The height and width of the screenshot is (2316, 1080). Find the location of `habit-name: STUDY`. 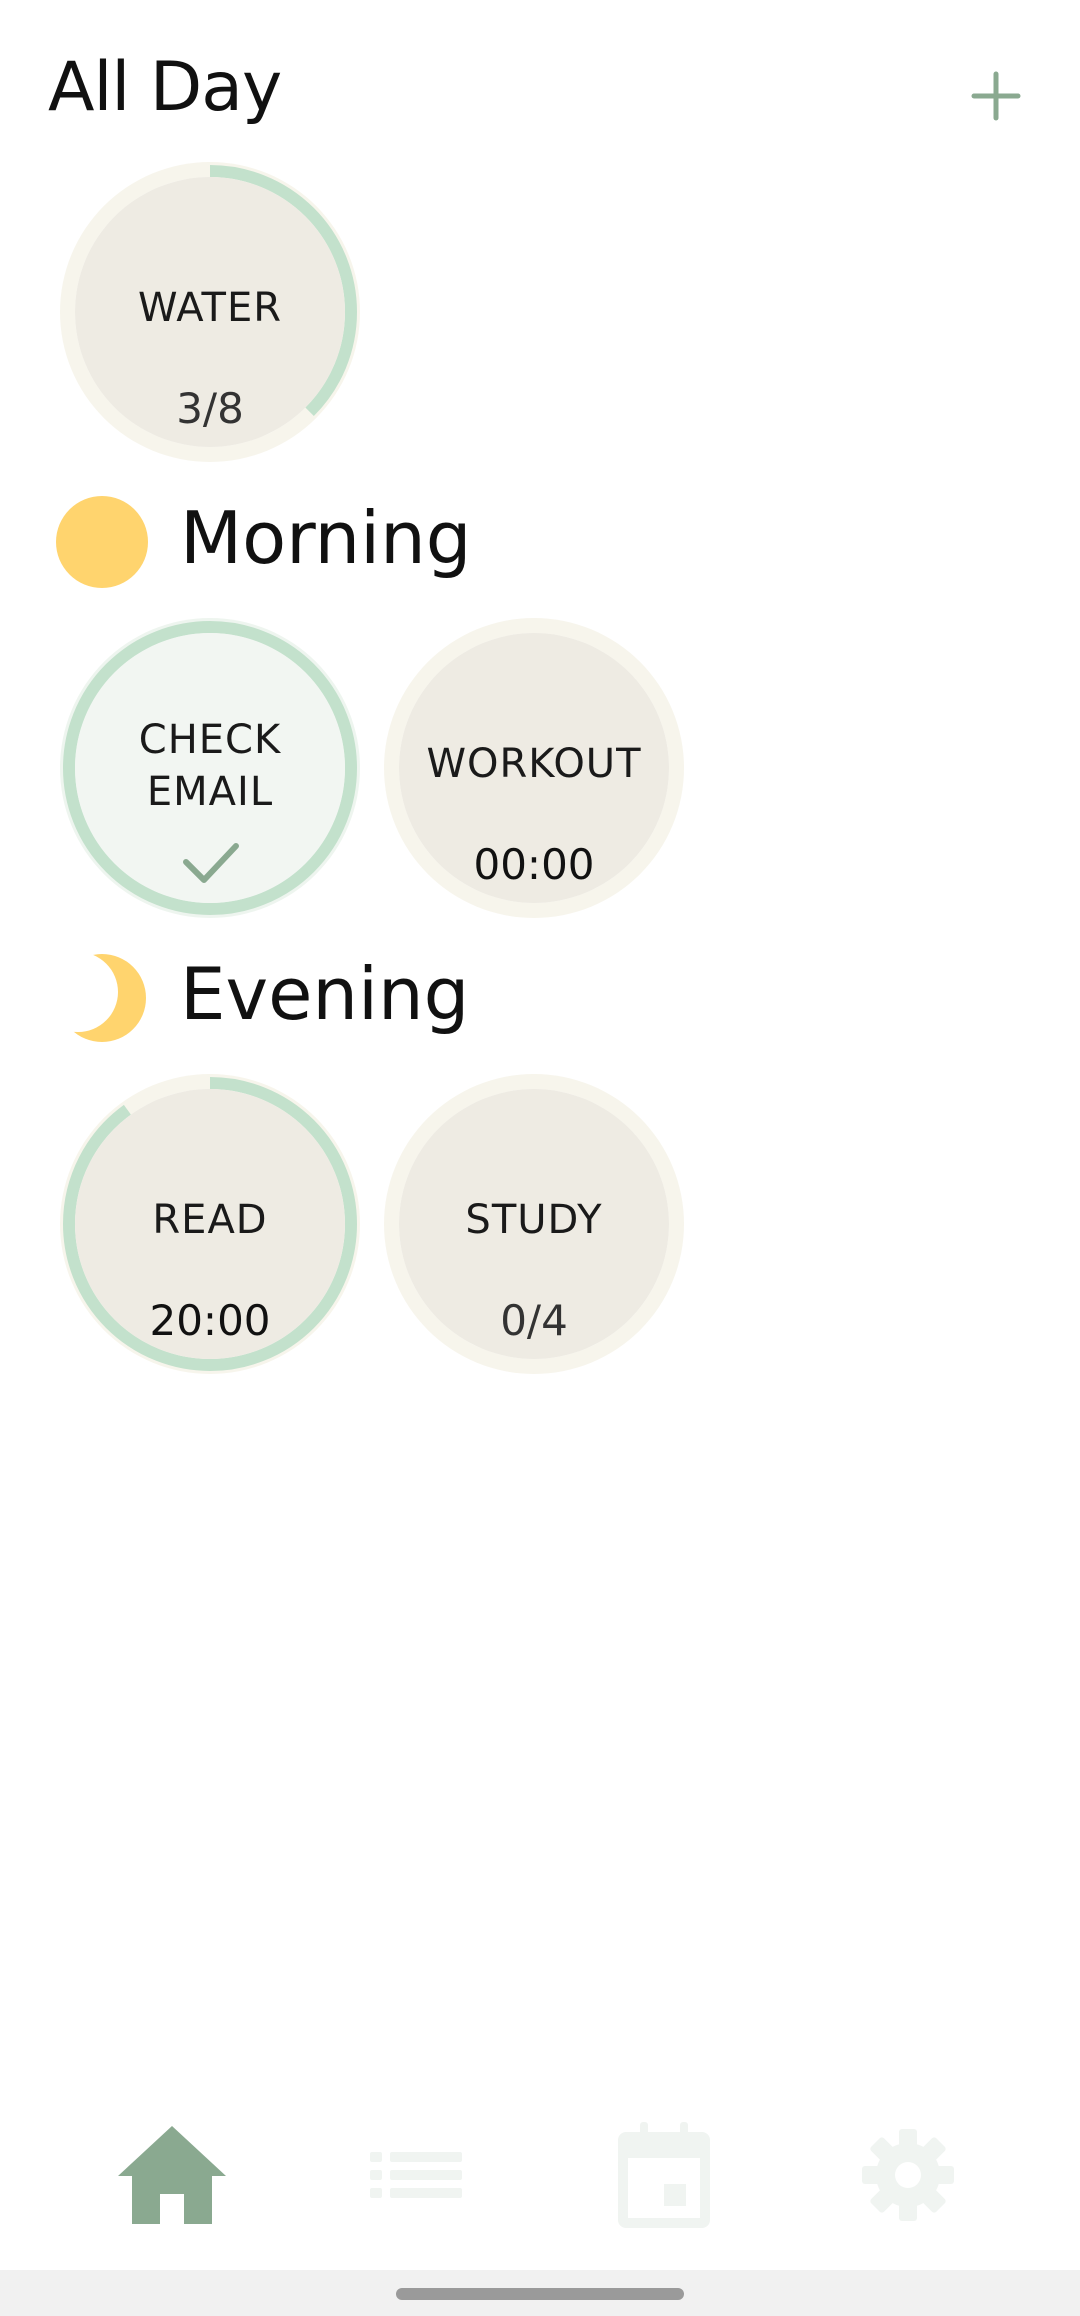

habit-name: STUDY is located at coordinates (534, 1220).